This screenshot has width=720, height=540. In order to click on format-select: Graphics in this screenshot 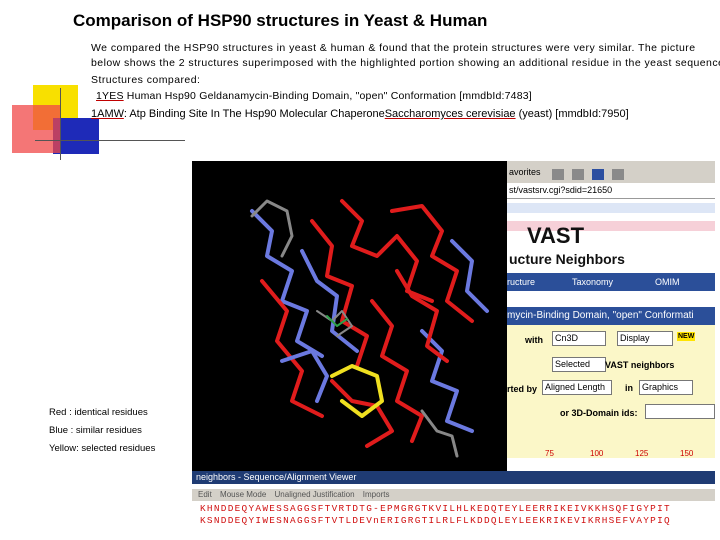, I will do `click(666, 387)`.